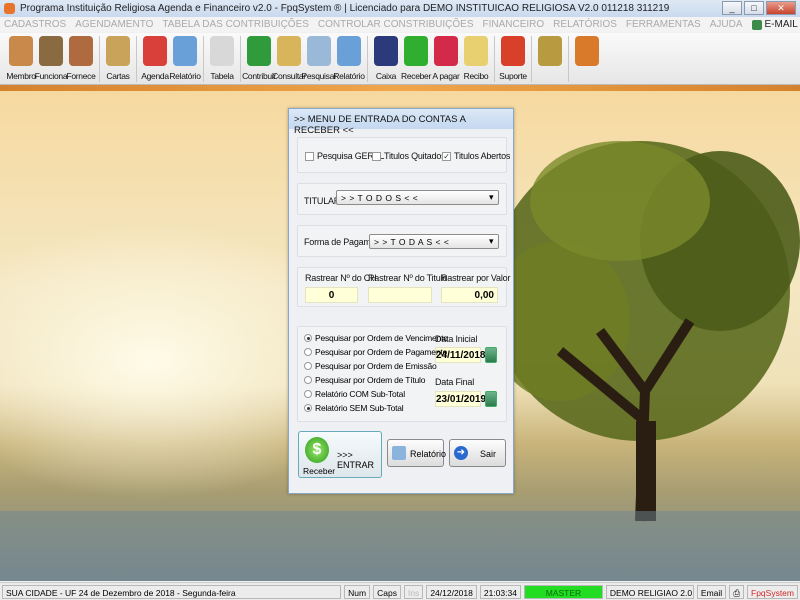 The width and height of the screenshot is (800, 600). What do you see at coordinates (400, 295) in the screenshot?
I see `track-title-input` at bounding box center [400, 295].